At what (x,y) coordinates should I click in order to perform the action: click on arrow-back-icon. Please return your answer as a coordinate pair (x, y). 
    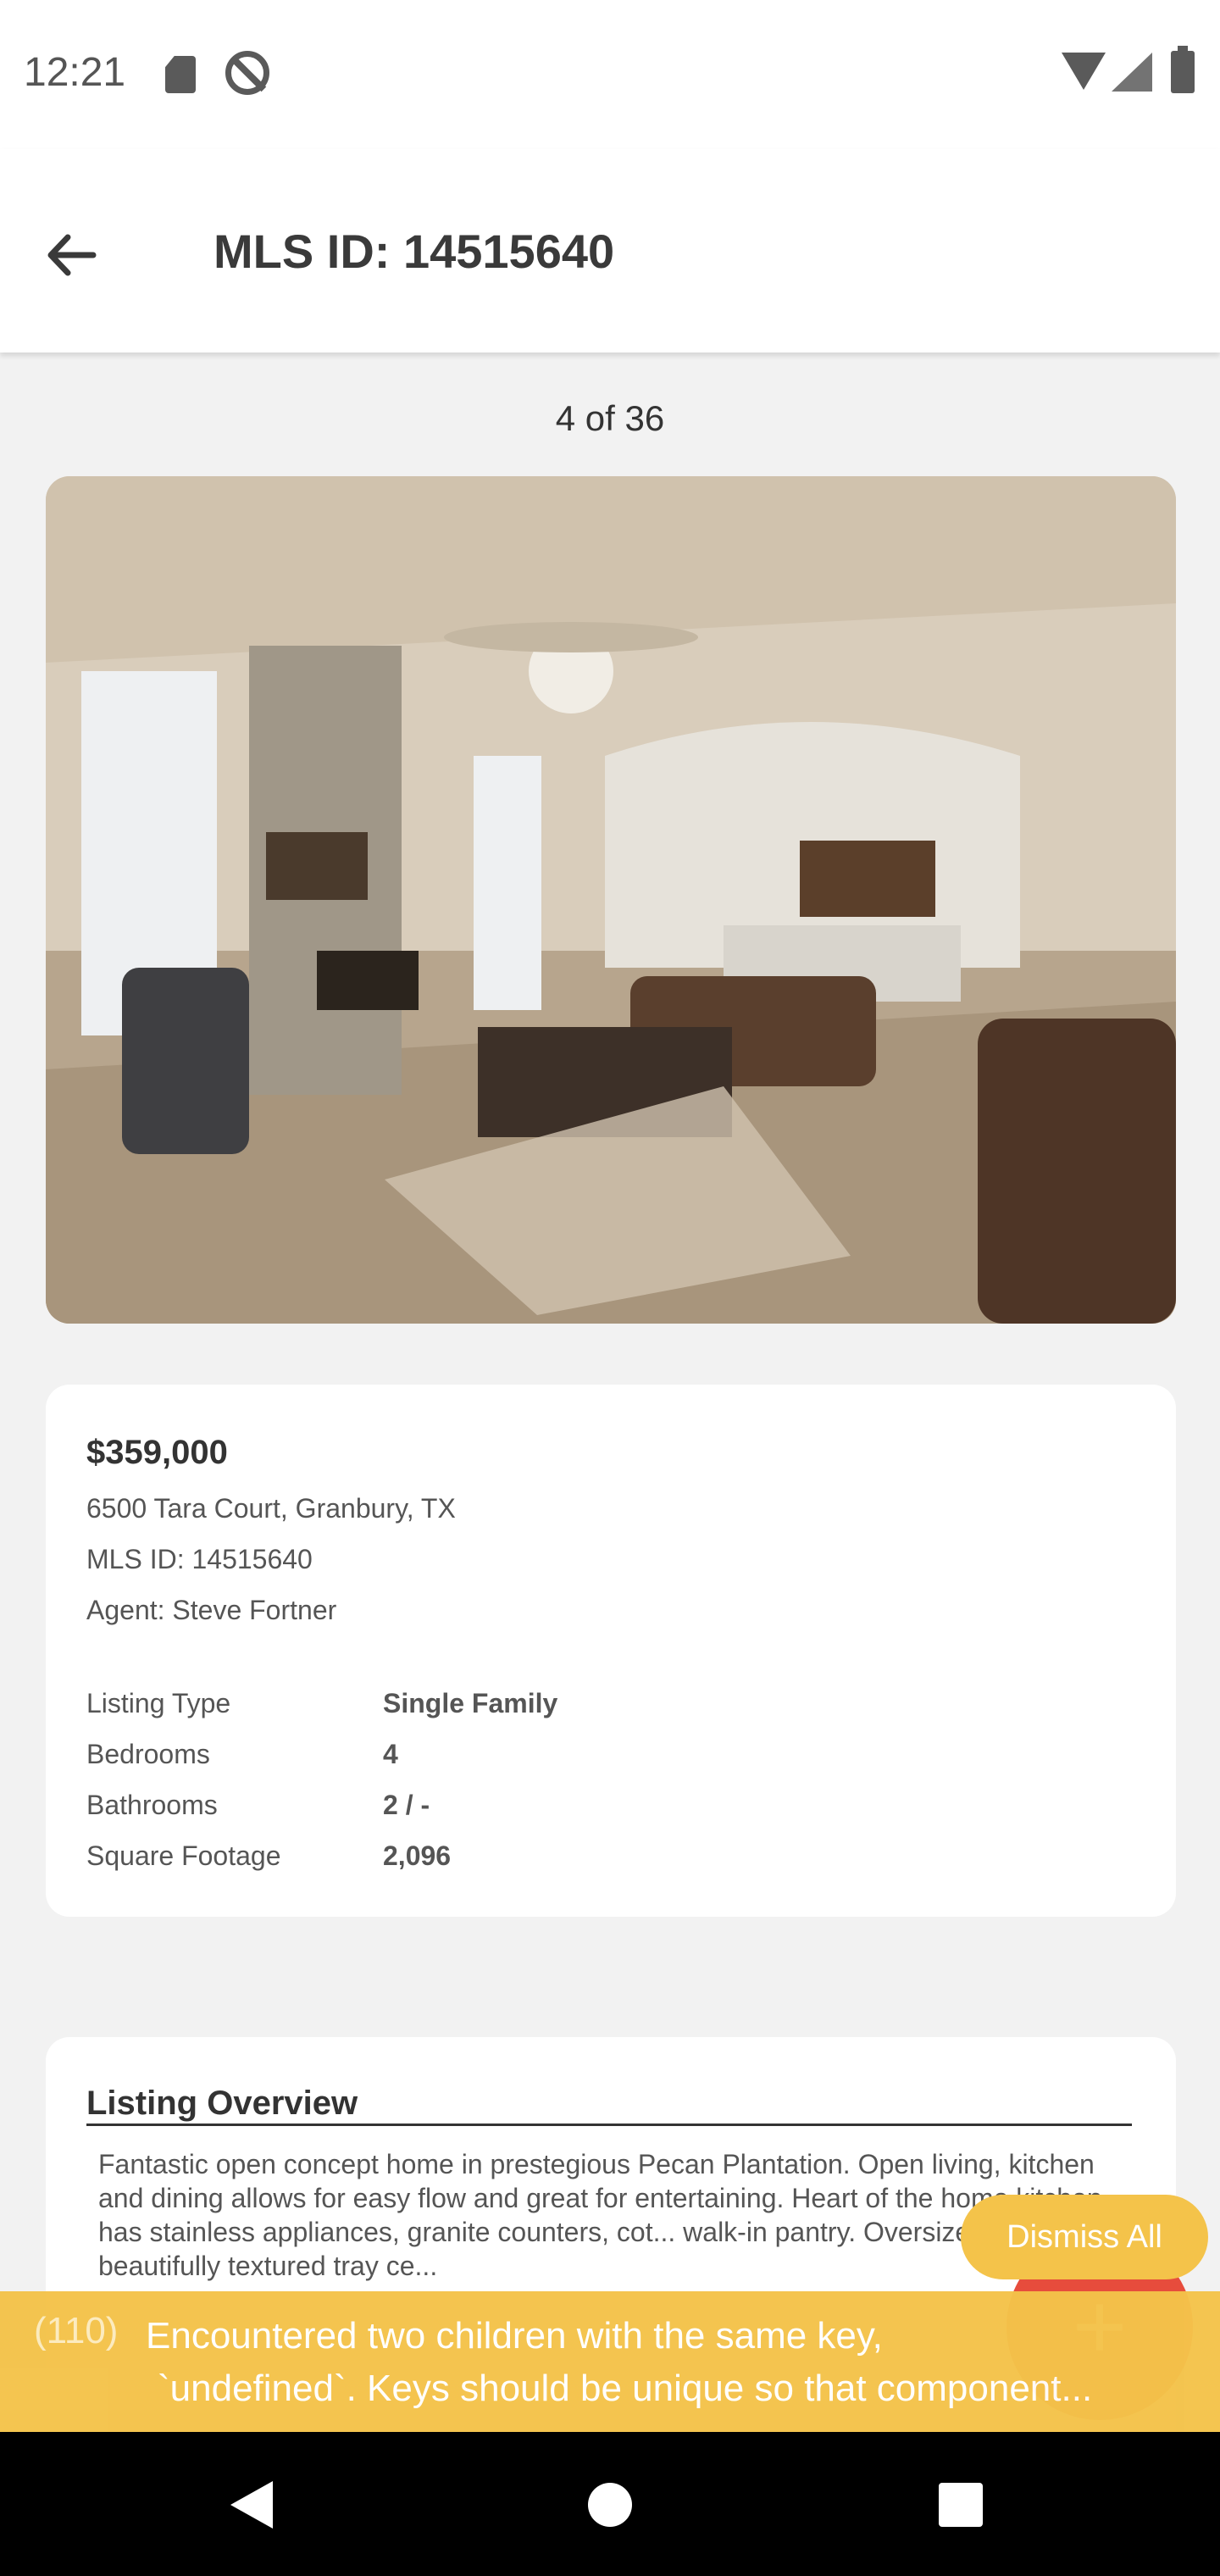
    Looking at the image, I should click on (72, 255).